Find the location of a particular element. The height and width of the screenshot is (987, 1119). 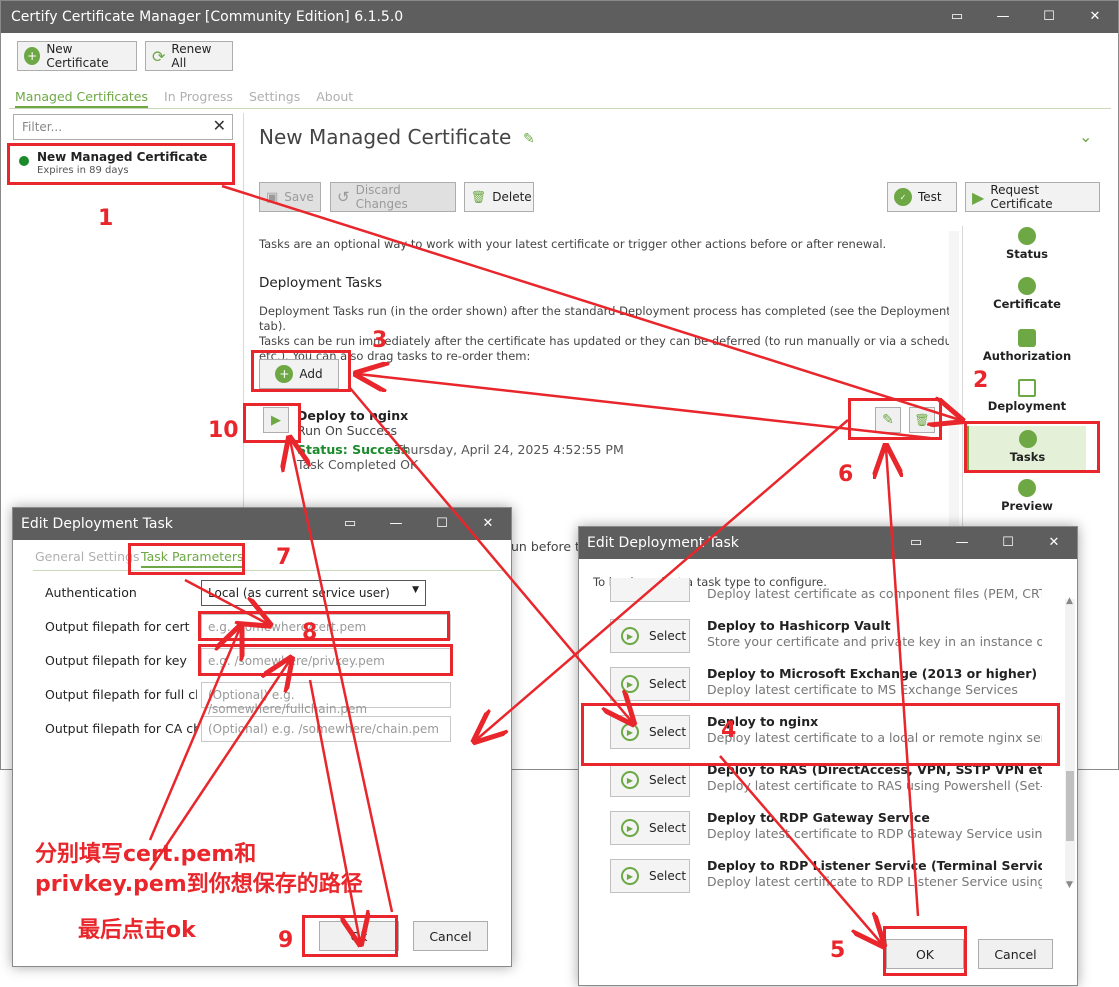

step-number-9: 9 is located at coordinates (286, 940).